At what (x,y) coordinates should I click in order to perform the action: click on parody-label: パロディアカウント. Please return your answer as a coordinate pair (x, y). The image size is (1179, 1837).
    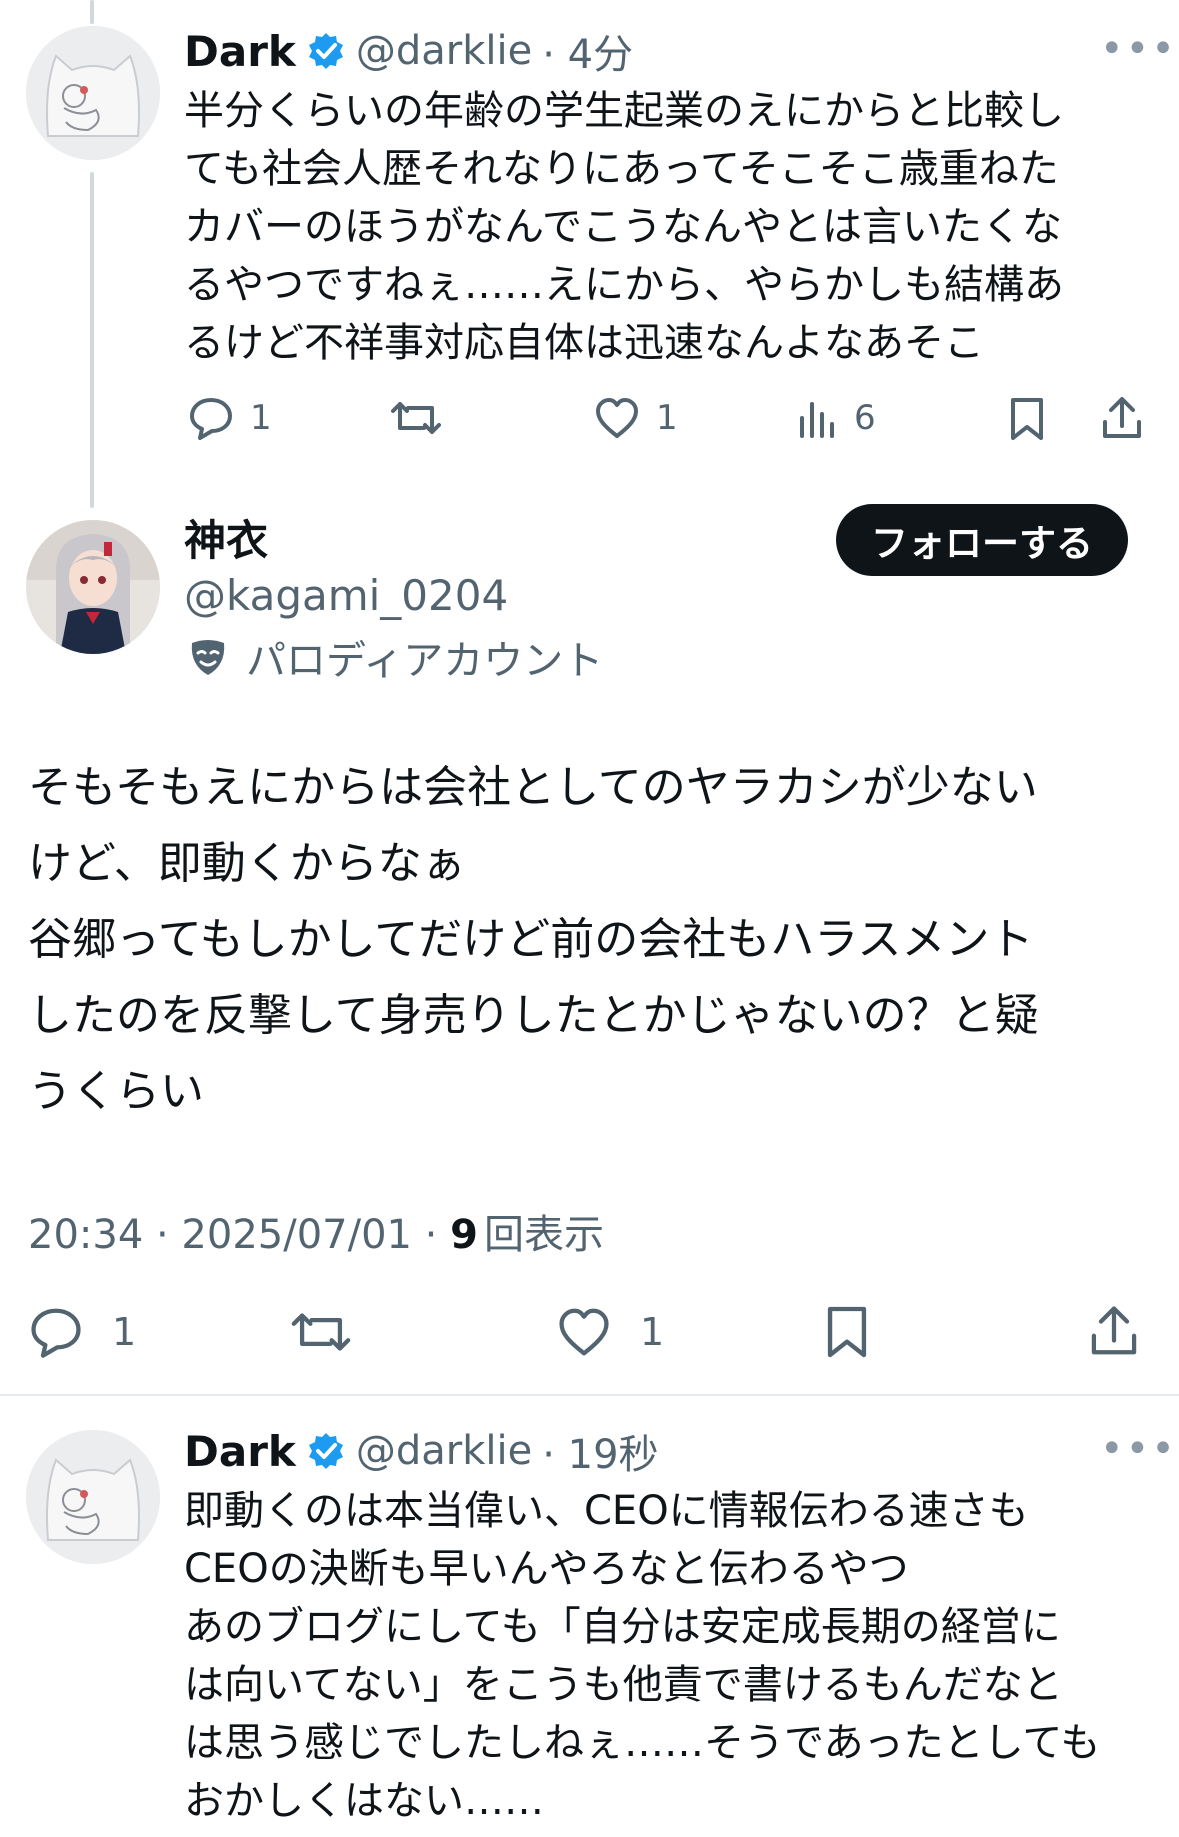
    Looking at the image, I should click on (395, 657).